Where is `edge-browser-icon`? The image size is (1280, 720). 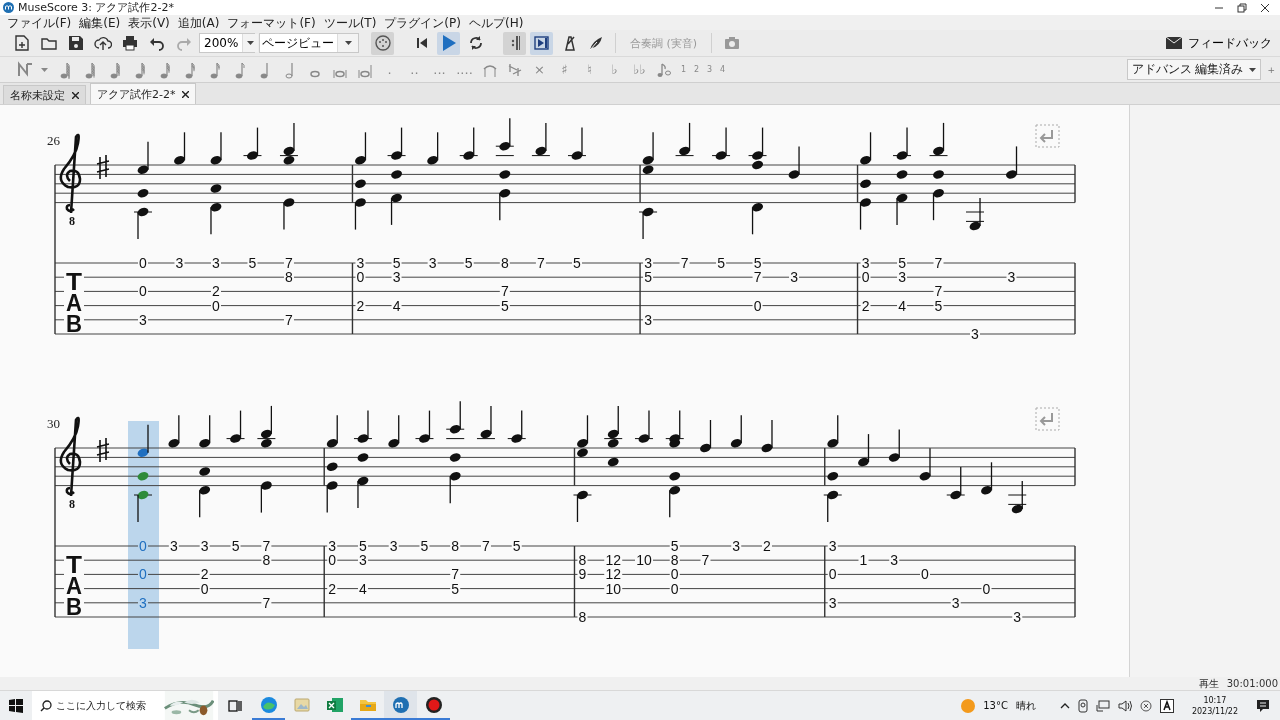 edge-browser-icon is located at coordinates (268, 704).